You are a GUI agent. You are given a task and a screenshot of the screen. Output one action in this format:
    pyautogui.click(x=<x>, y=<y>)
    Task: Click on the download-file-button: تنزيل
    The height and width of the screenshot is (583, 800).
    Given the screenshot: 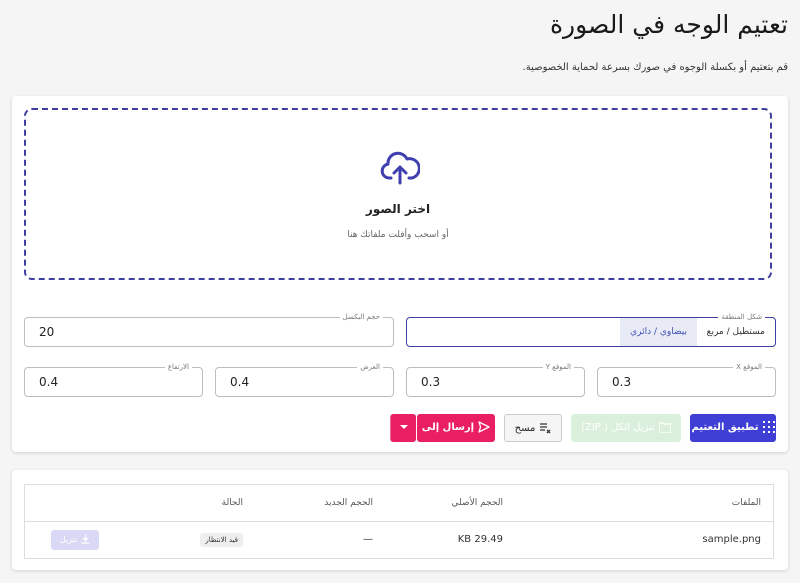 What is the action you would take?
    pyautogui.click(x=75, y=540)
    